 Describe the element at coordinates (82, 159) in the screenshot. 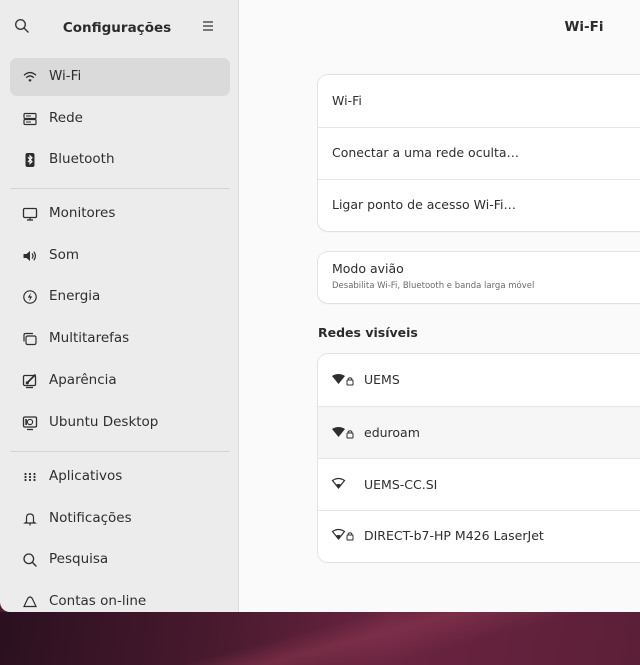

I see `sidebar-item-label: Bluetooth` at that location.